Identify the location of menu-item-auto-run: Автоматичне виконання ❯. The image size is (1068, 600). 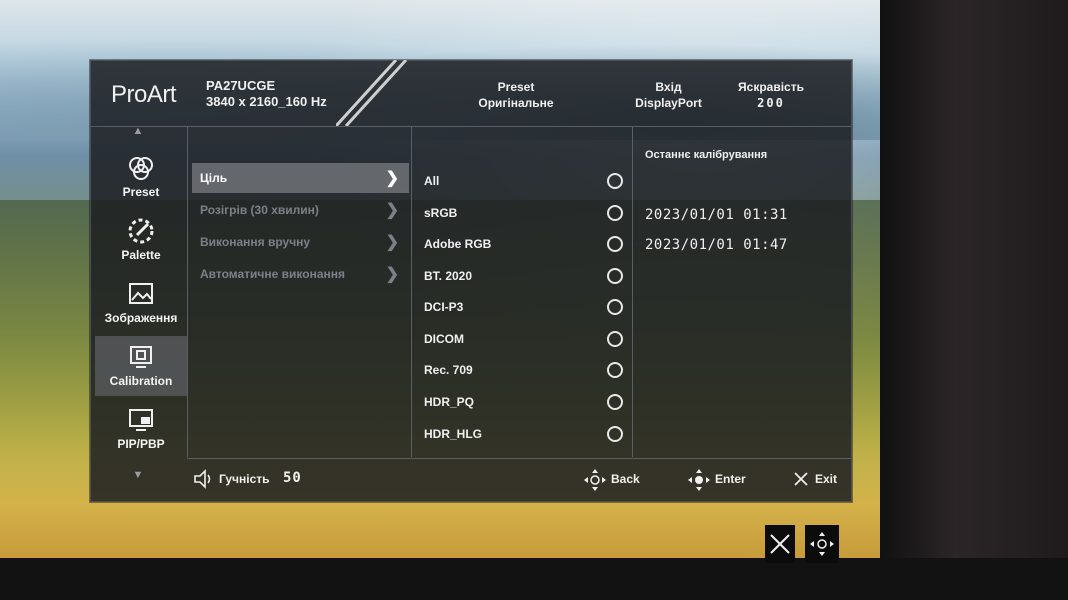
(300, 274).